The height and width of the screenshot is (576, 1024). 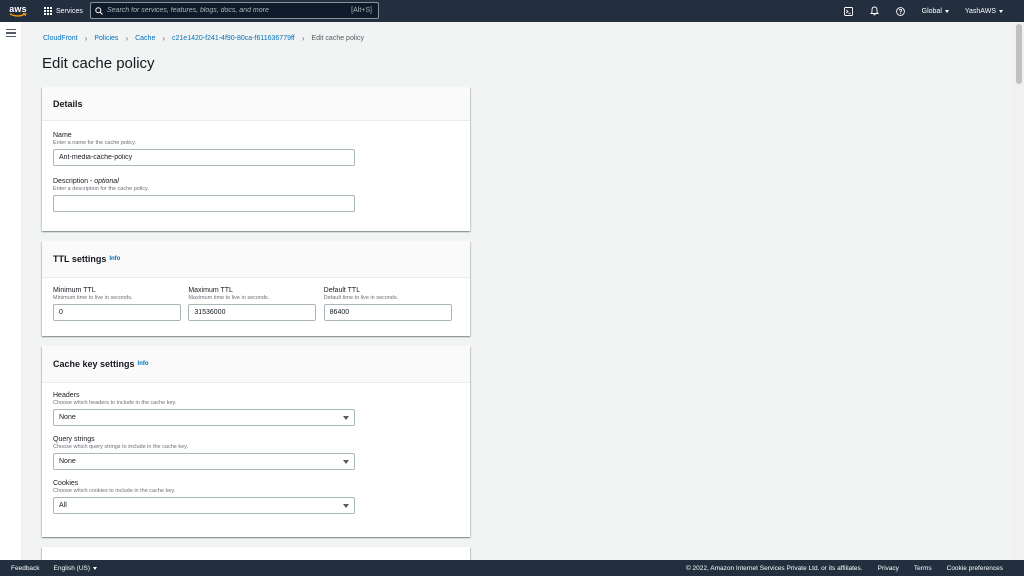 I want to click on breadcrumb-cache: Cache, so click(x=145, y=38).